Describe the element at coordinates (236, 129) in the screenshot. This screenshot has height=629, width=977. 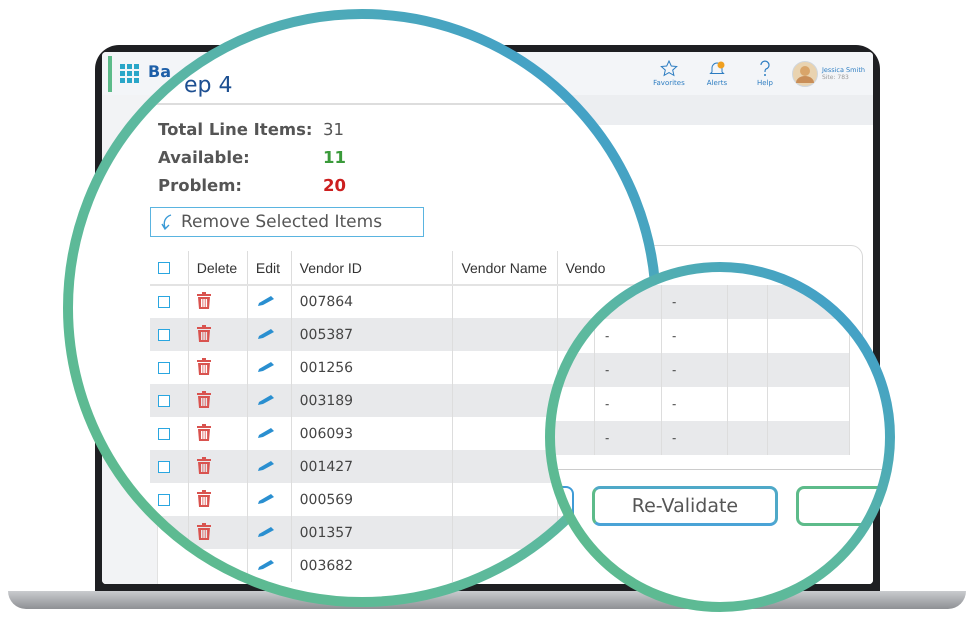
I see `summary-label: Total Line Items:` at that location.